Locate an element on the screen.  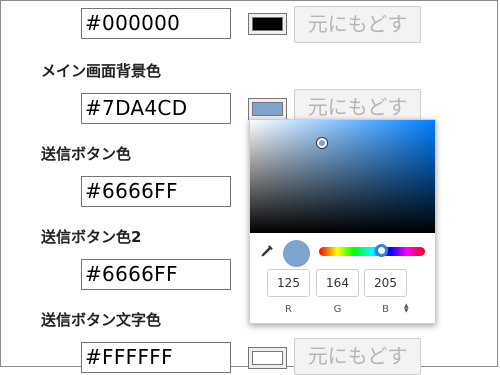
stepper-arrows-icon: ▴ ▾ is located at coordinates (406, 309).